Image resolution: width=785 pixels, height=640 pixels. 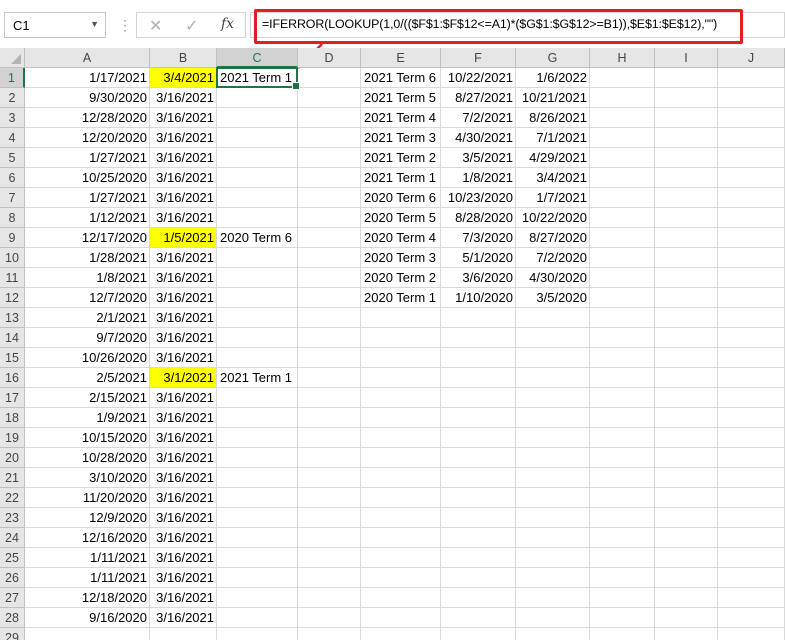 I want to click on cell-d2, so click(x=329, y=98).